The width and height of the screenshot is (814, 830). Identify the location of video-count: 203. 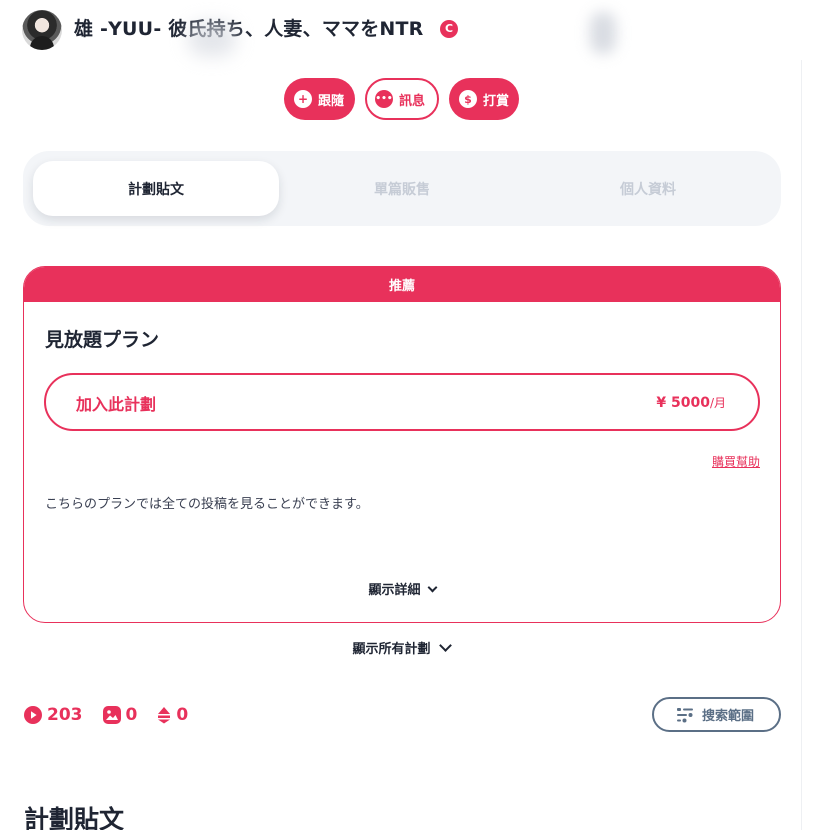
(53, 715).